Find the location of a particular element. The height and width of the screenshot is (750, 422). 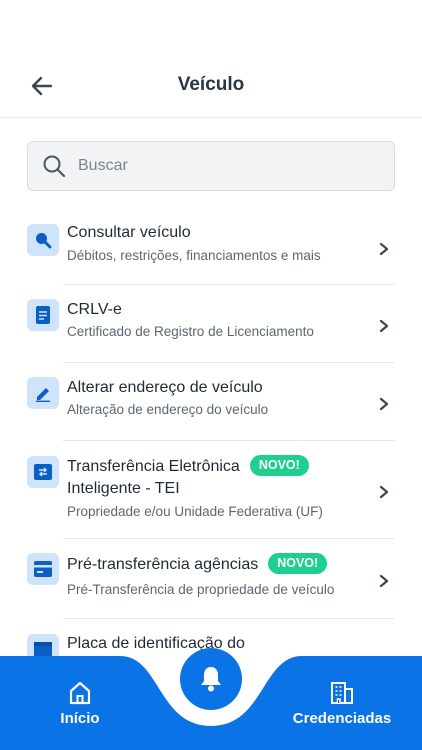

nav-credenciadas: Credenciadas is located at coordinates (342, 691).